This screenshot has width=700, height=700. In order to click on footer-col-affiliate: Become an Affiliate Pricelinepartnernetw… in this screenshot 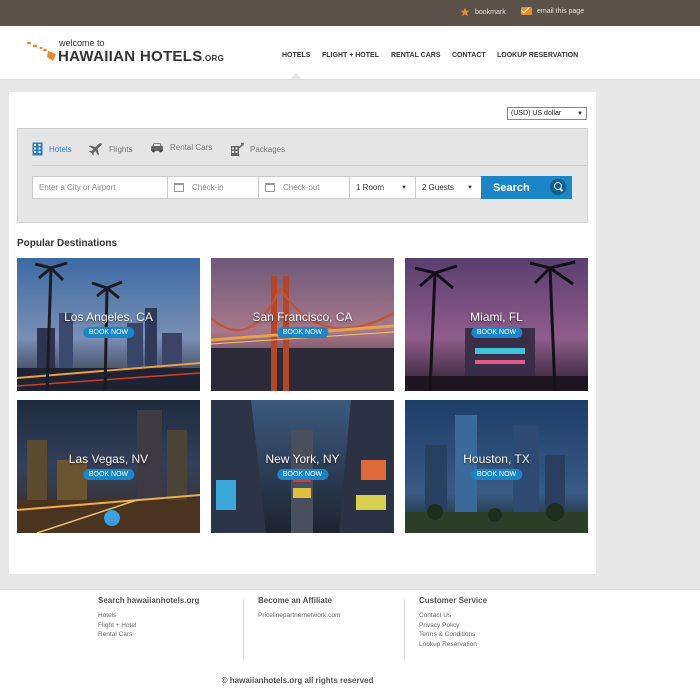, I will do `click(299, 608)`.